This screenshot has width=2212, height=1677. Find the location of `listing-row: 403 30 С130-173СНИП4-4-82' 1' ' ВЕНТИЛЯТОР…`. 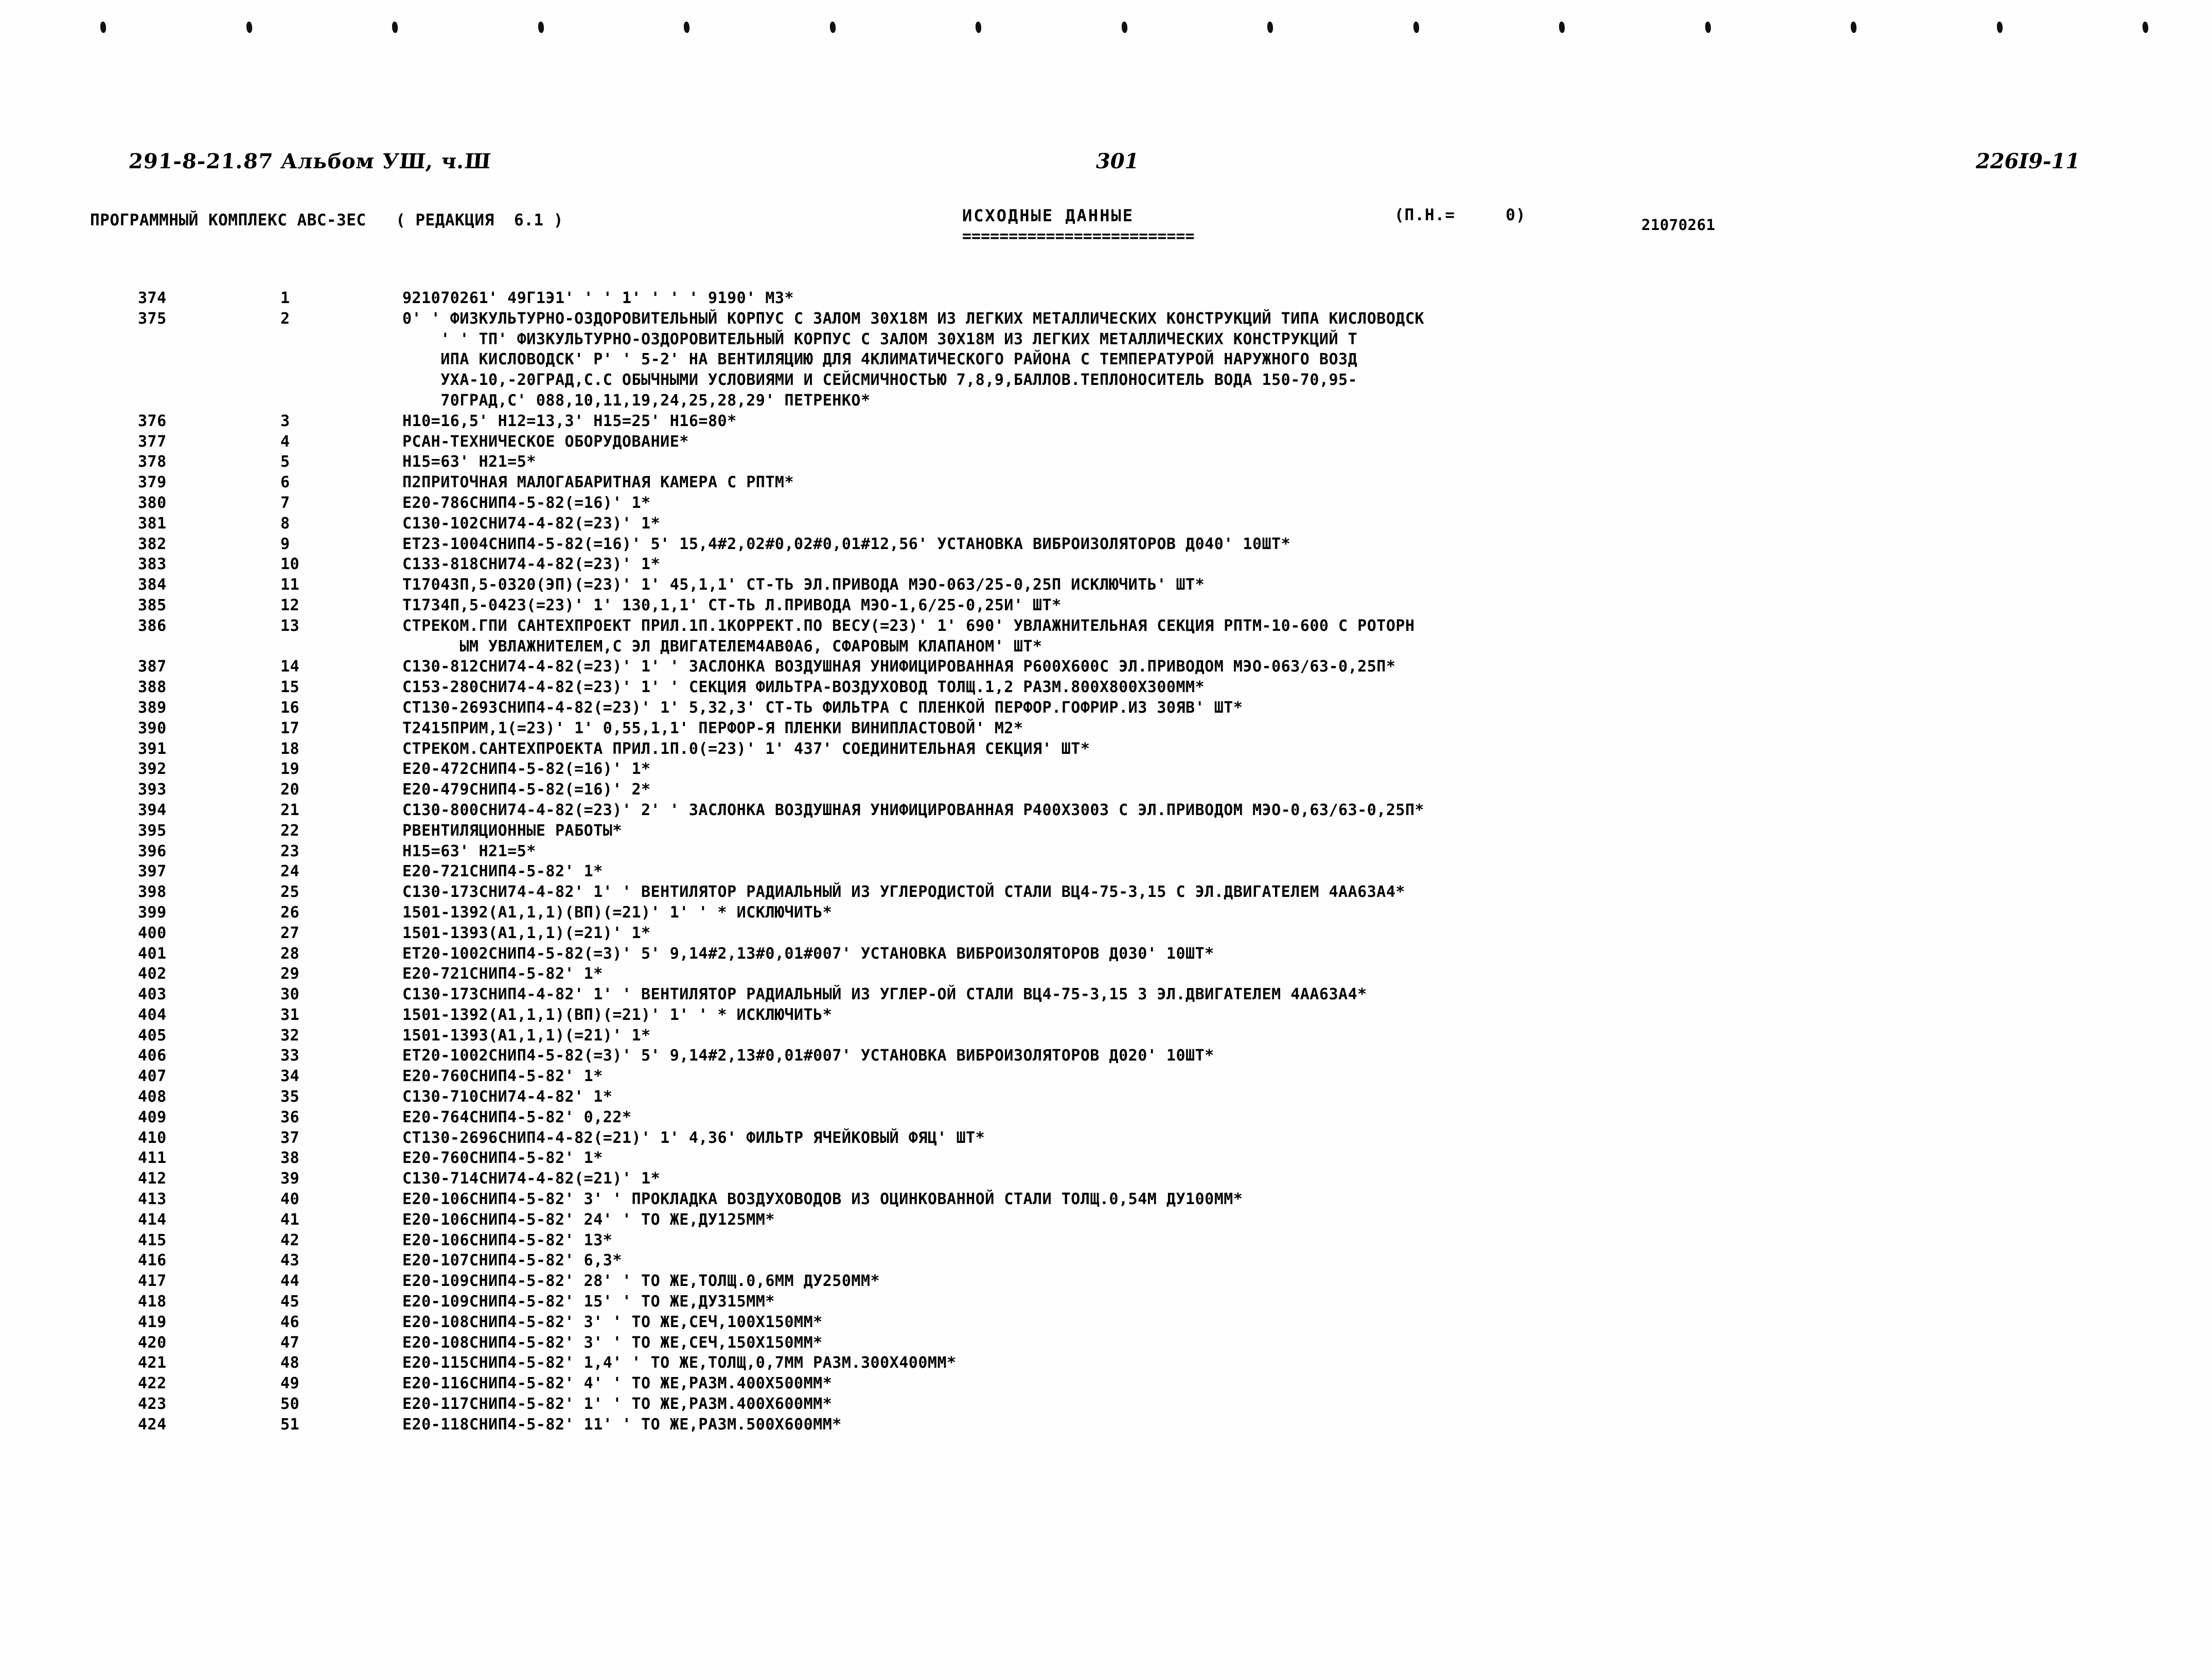

listing-row: 403 30 С130-173СНИП4-4-82' 1' ' ВЕНТИЛЯТОР… is located at coordinates (1106, 994).